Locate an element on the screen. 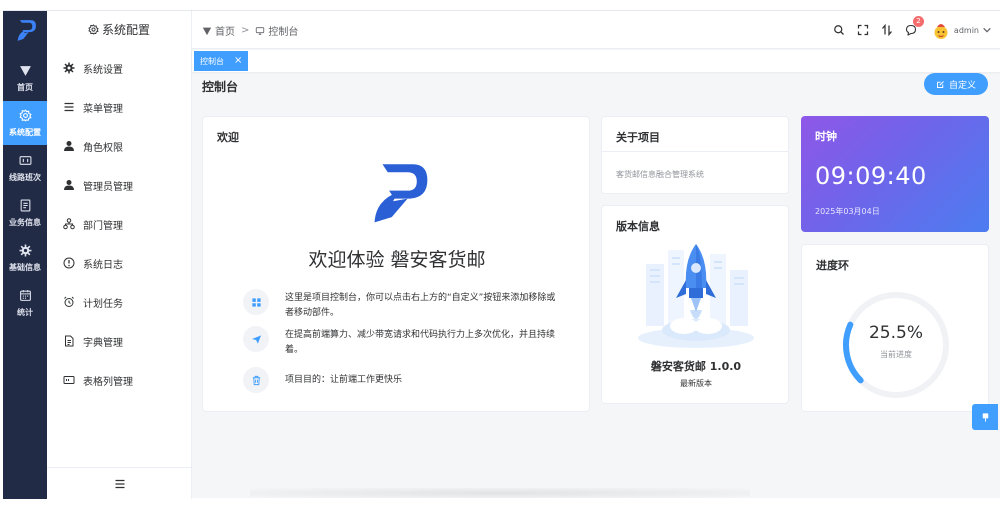  about-card: 关于项目 客货邮信息融合管理系统 is located at coordinates (695, 155).